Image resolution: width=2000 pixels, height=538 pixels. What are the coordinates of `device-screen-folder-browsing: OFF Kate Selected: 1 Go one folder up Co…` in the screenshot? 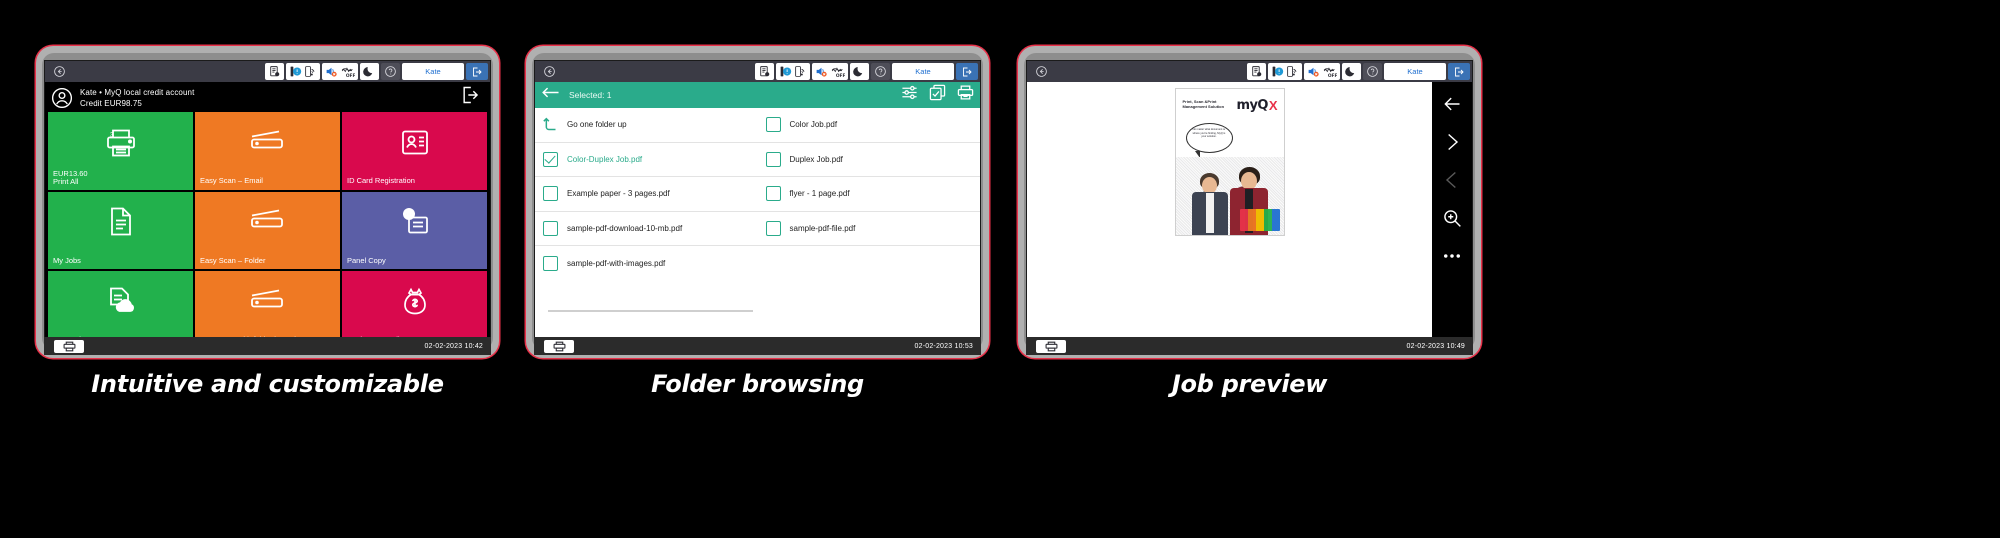 It's located at (757, 199).